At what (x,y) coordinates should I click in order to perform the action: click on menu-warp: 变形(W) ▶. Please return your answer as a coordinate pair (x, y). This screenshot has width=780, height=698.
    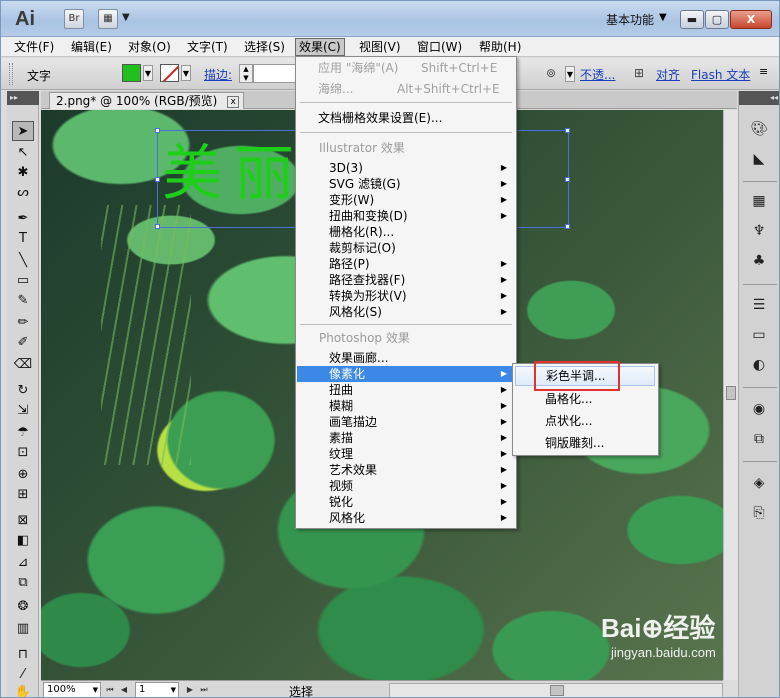
    Looking at the image, I should click on (406, 200).